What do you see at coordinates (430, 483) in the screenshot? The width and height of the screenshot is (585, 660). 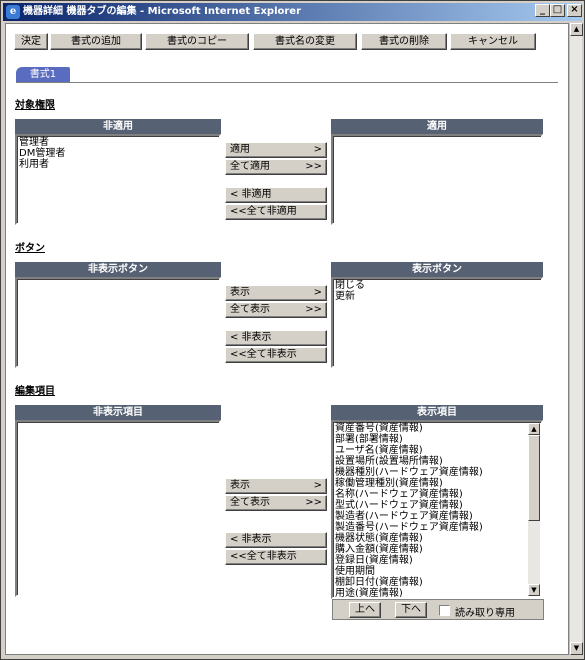 I see `list-item: 稼働管理種別(資産情報)` at bounding box center [430, 483].